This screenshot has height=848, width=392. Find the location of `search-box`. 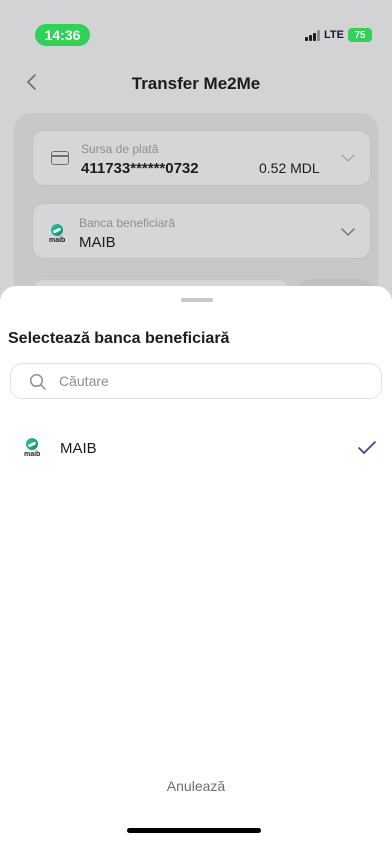

search-box is located at coordinates (196, 381).